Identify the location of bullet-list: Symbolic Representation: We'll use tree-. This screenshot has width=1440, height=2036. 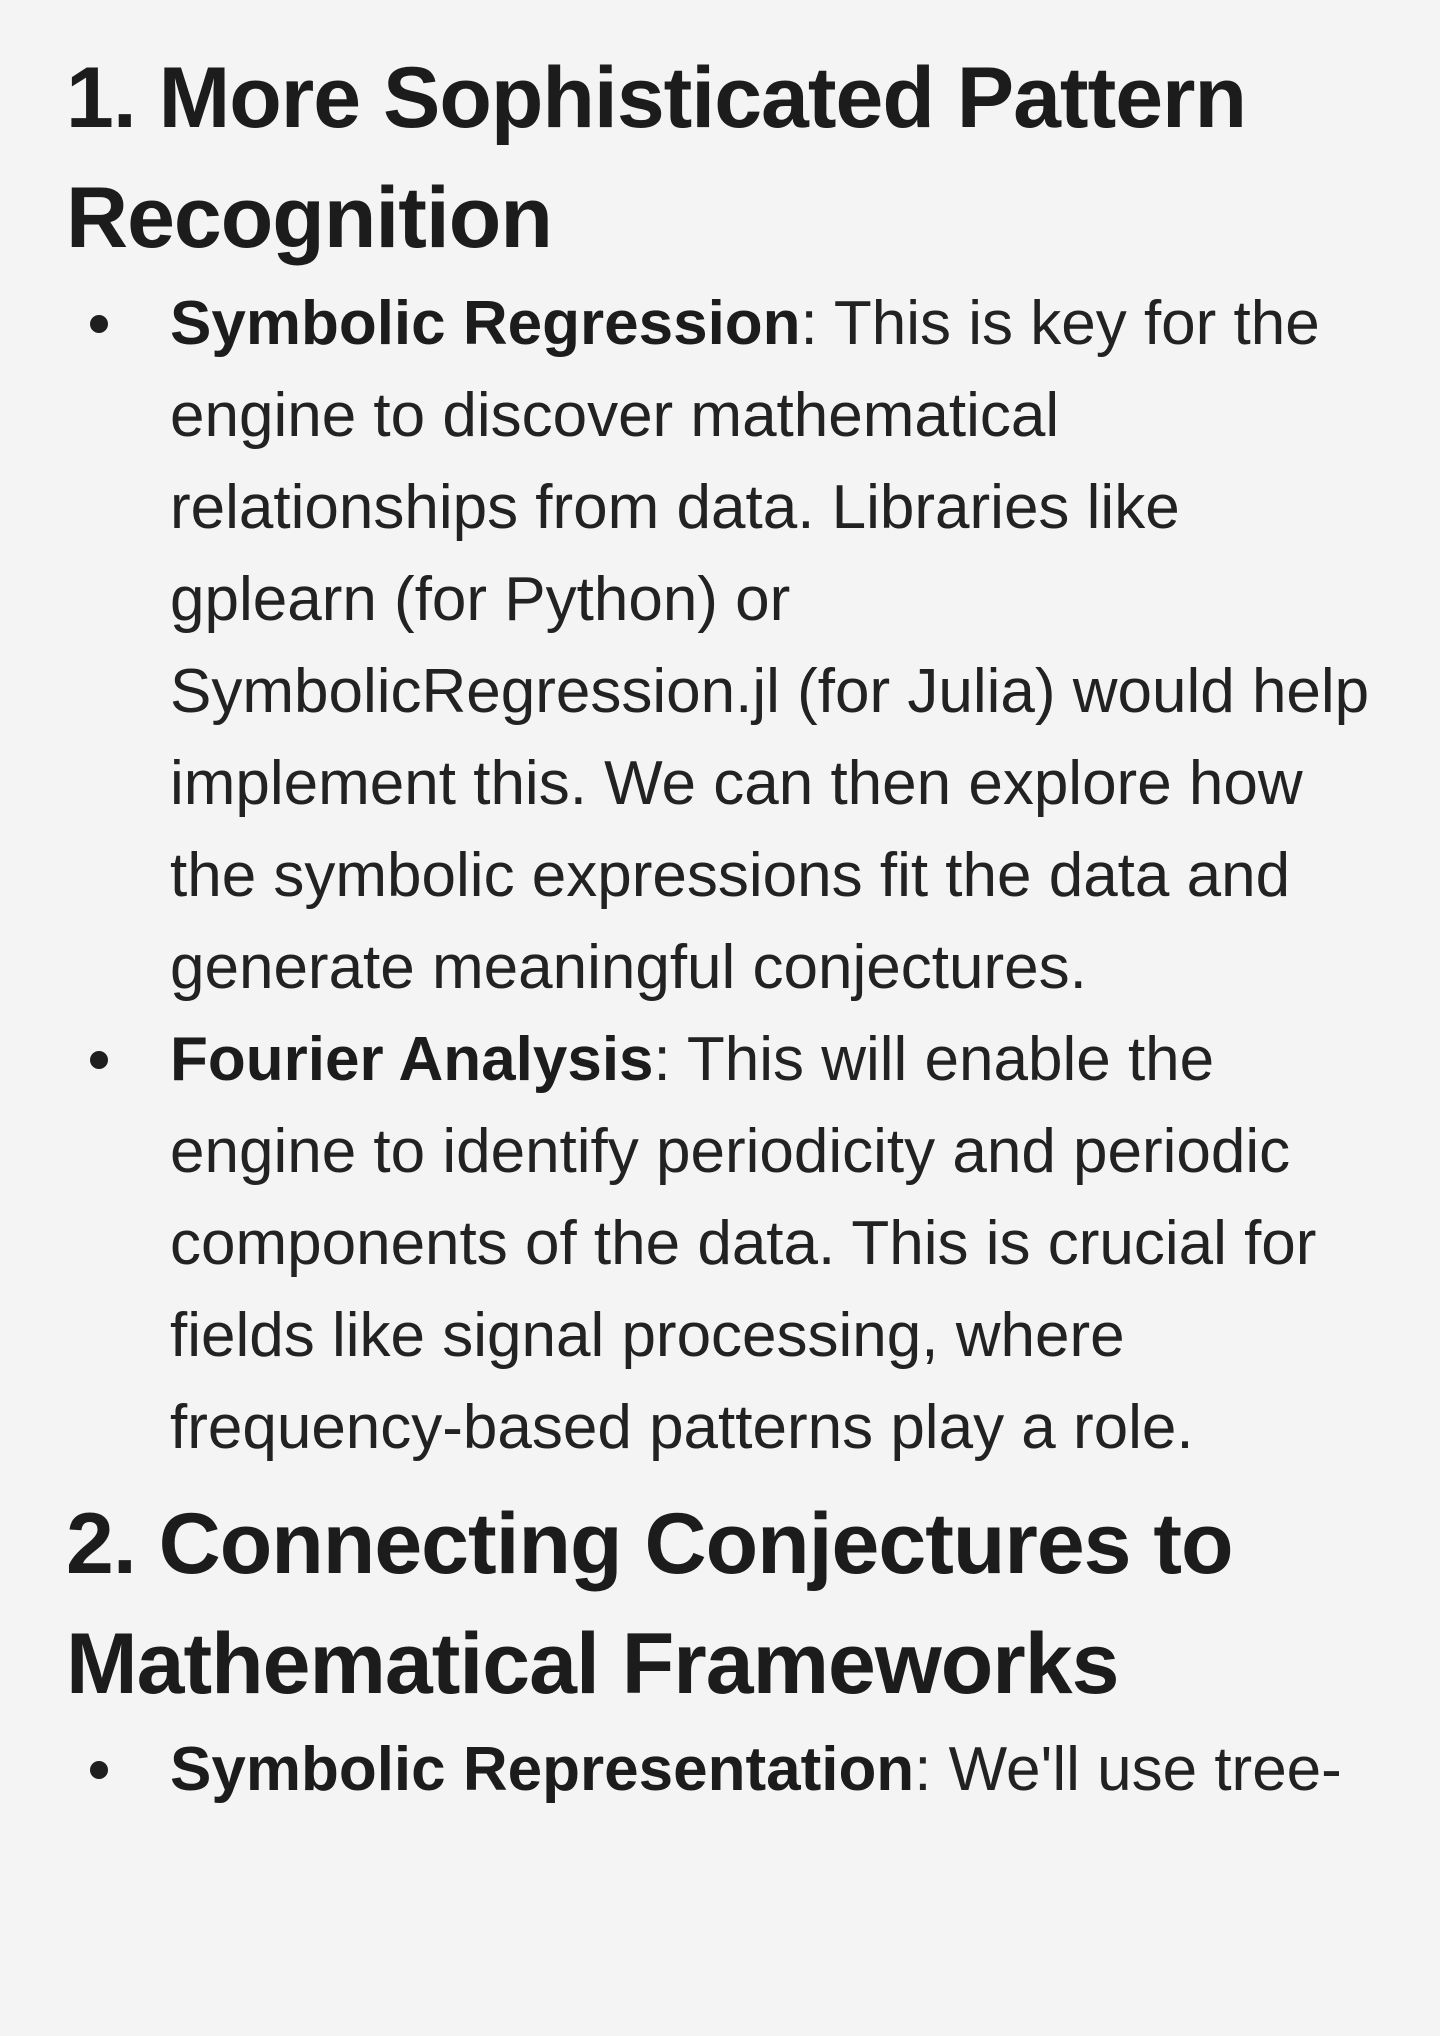
(723, 1770).